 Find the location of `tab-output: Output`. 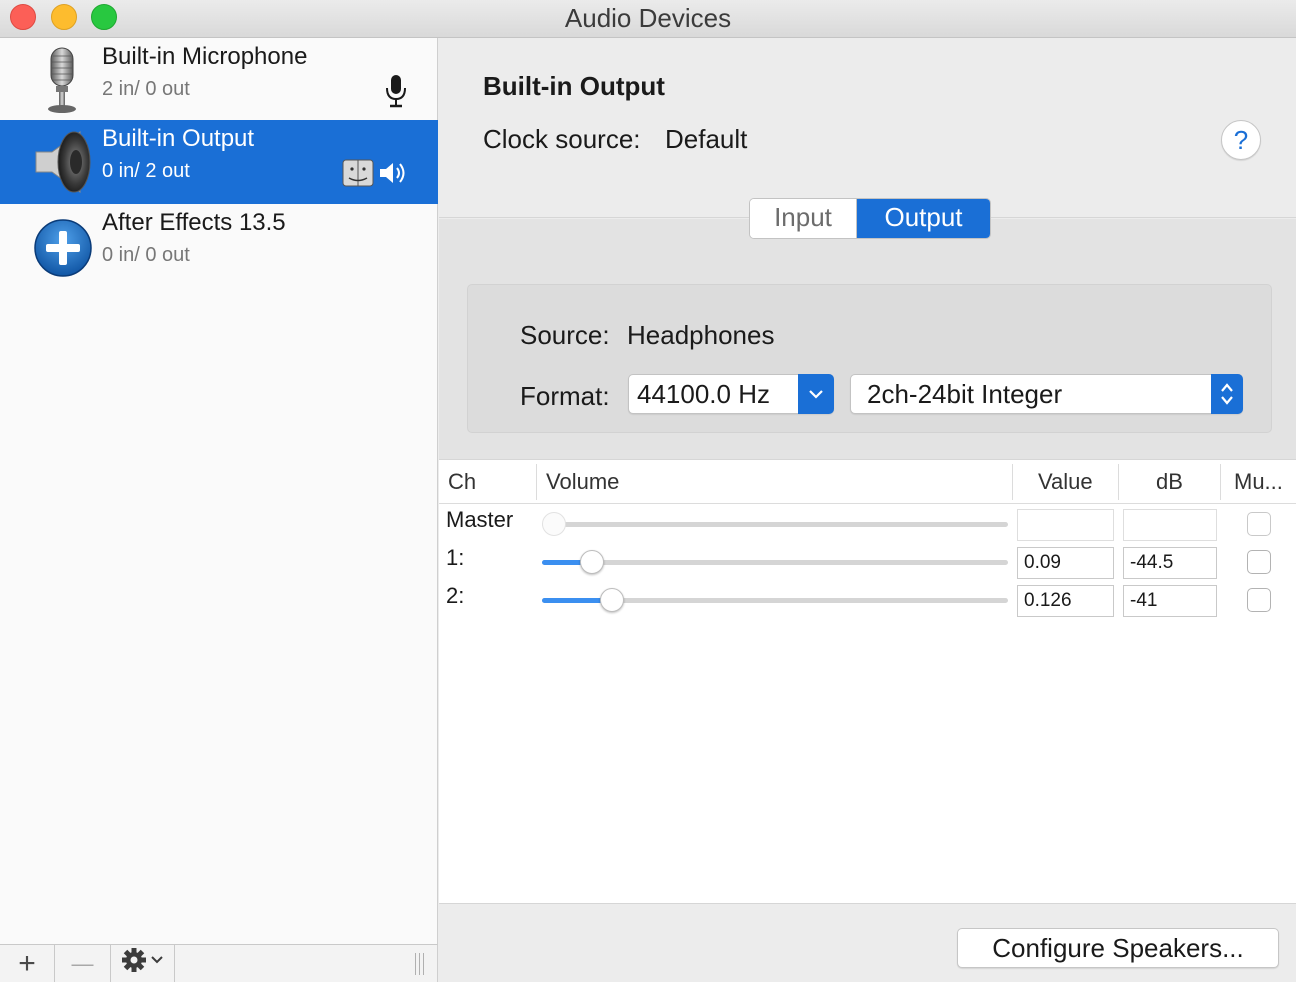

tab-output: Output is located at coordinates (923, 218).